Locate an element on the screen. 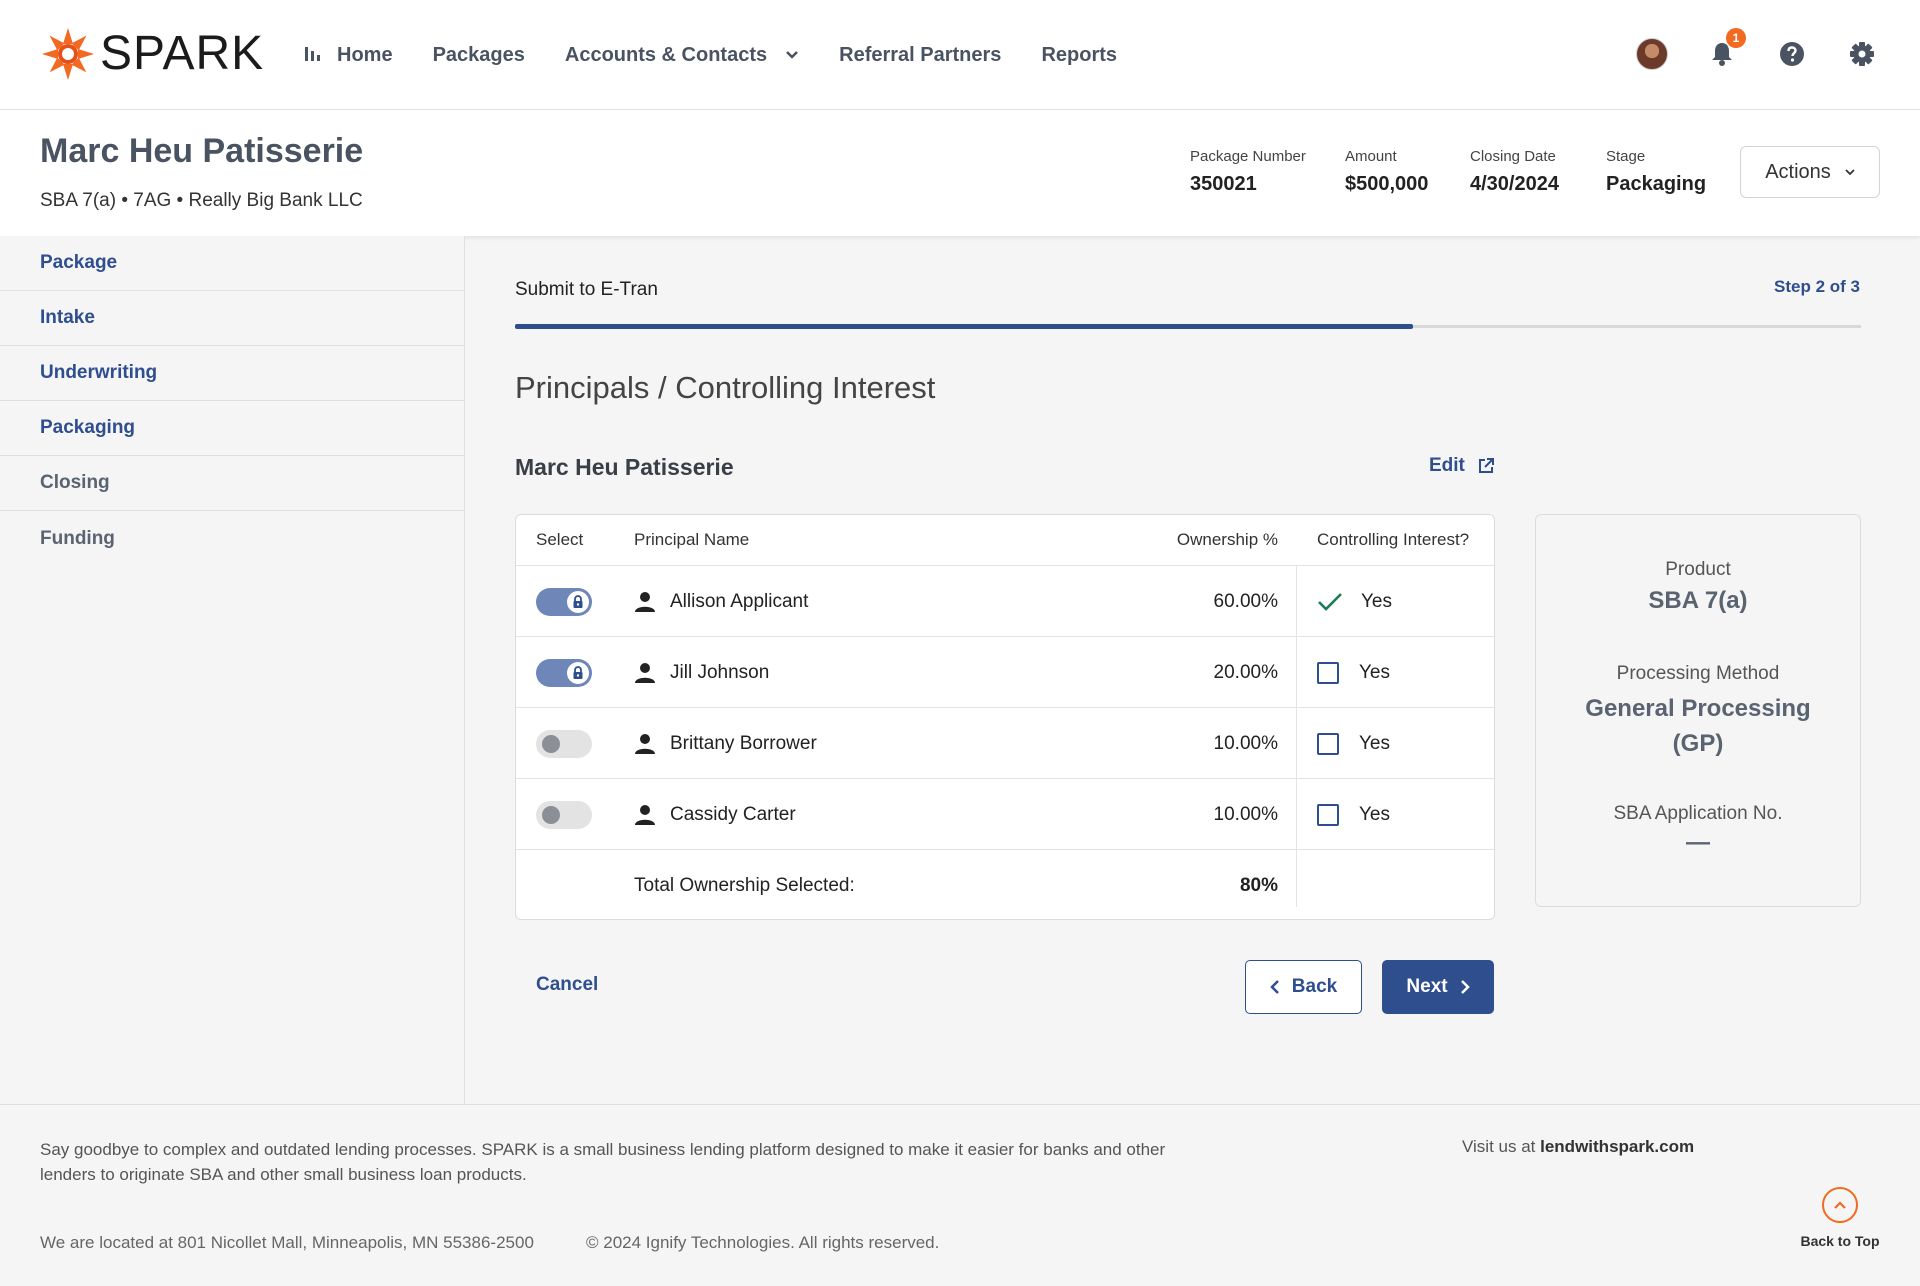 This screenshot has width=1920, height=1286. brand-name: SPARK is located at coordinates (182, 53).